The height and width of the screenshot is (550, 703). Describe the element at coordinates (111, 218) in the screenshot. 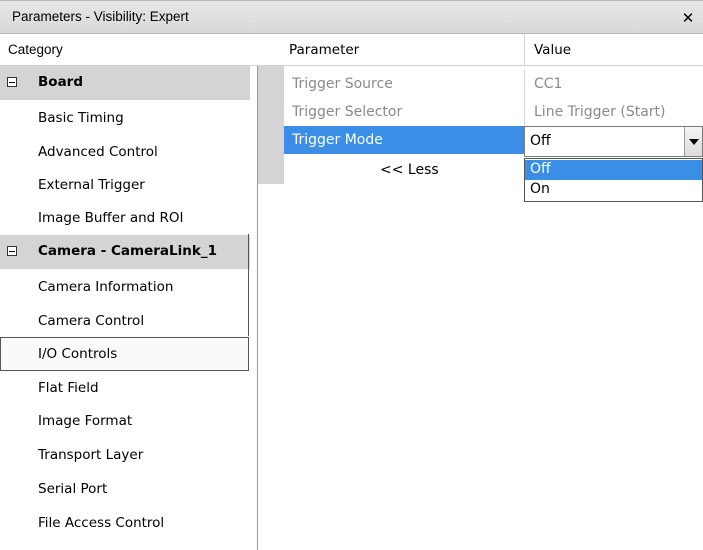

I see `tree-item-label: Image Buffer and ROI` at that location.